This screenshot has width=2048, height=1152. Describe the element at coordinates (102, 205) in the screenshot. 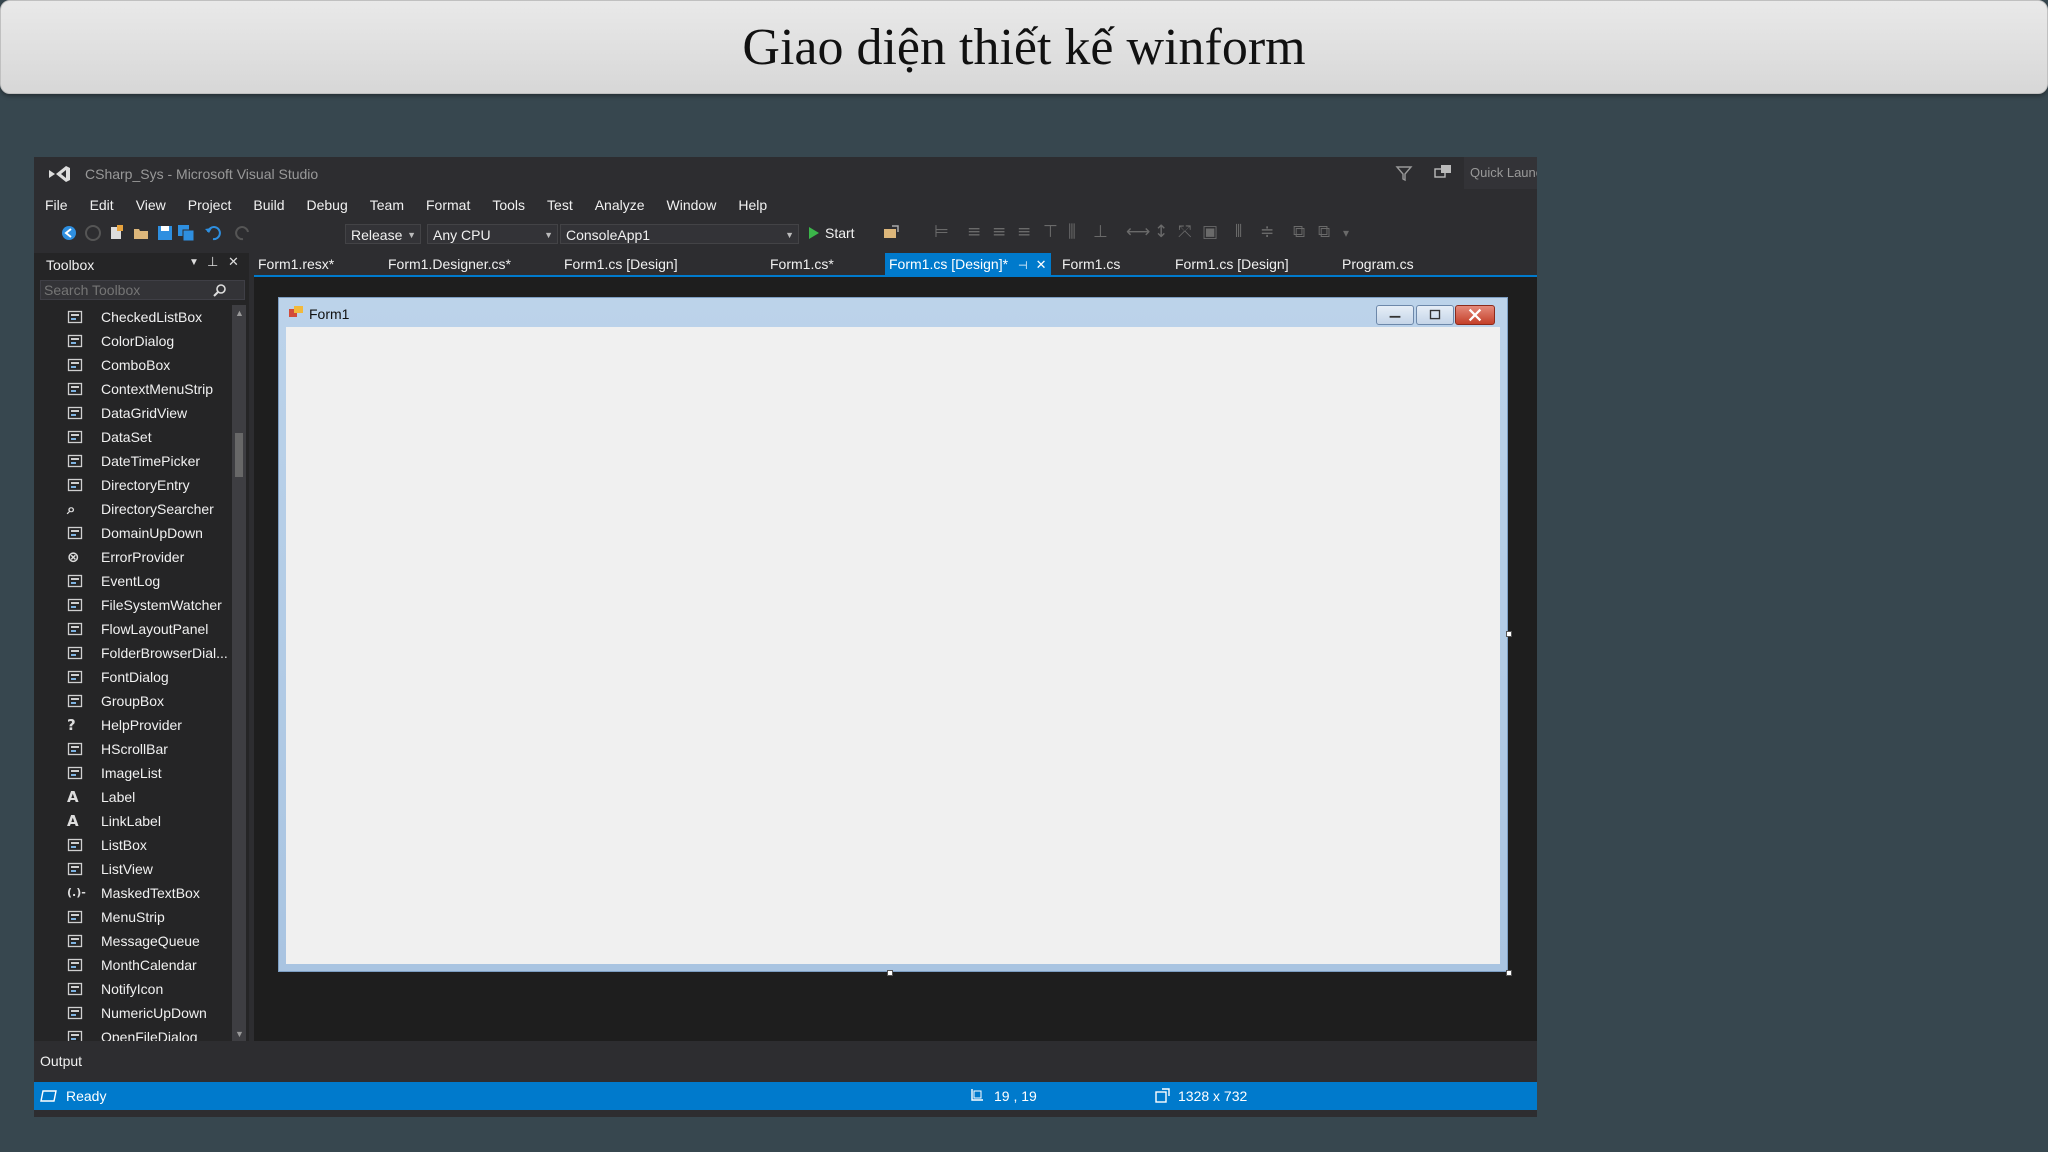

I see `menu-edit: Edit` at that location.